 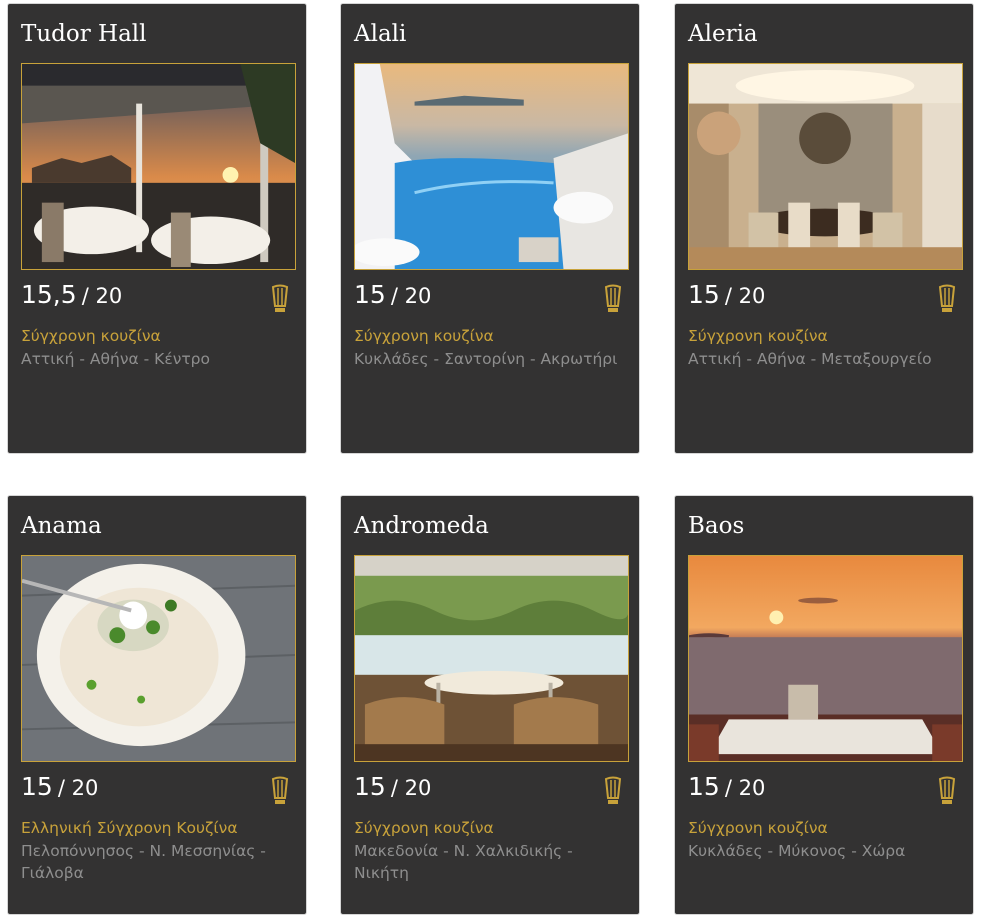 I want to click on restaurant-name: Andromeda, so click(x=421, y=526).